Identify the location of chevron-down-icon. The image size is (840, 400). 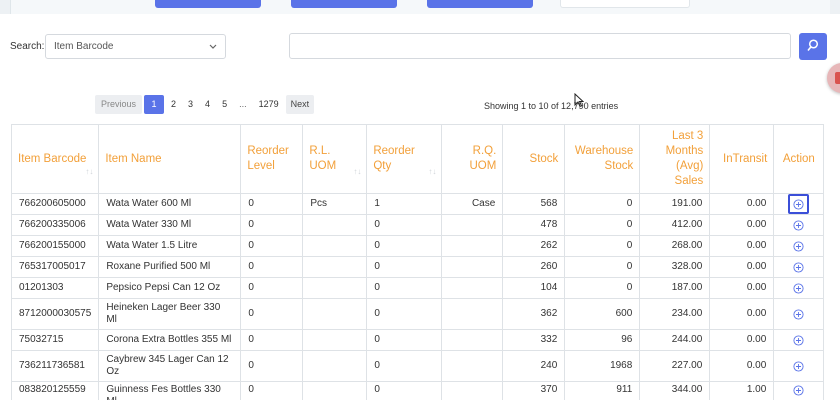
(213, 47).